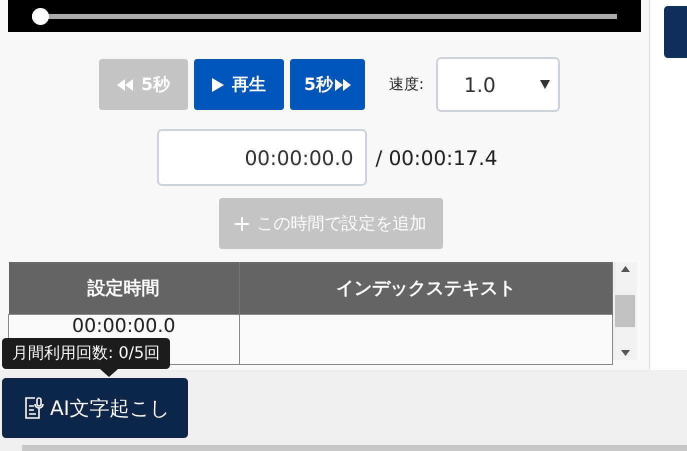  I want to click on scroll-down-icon, so click(625, 353).